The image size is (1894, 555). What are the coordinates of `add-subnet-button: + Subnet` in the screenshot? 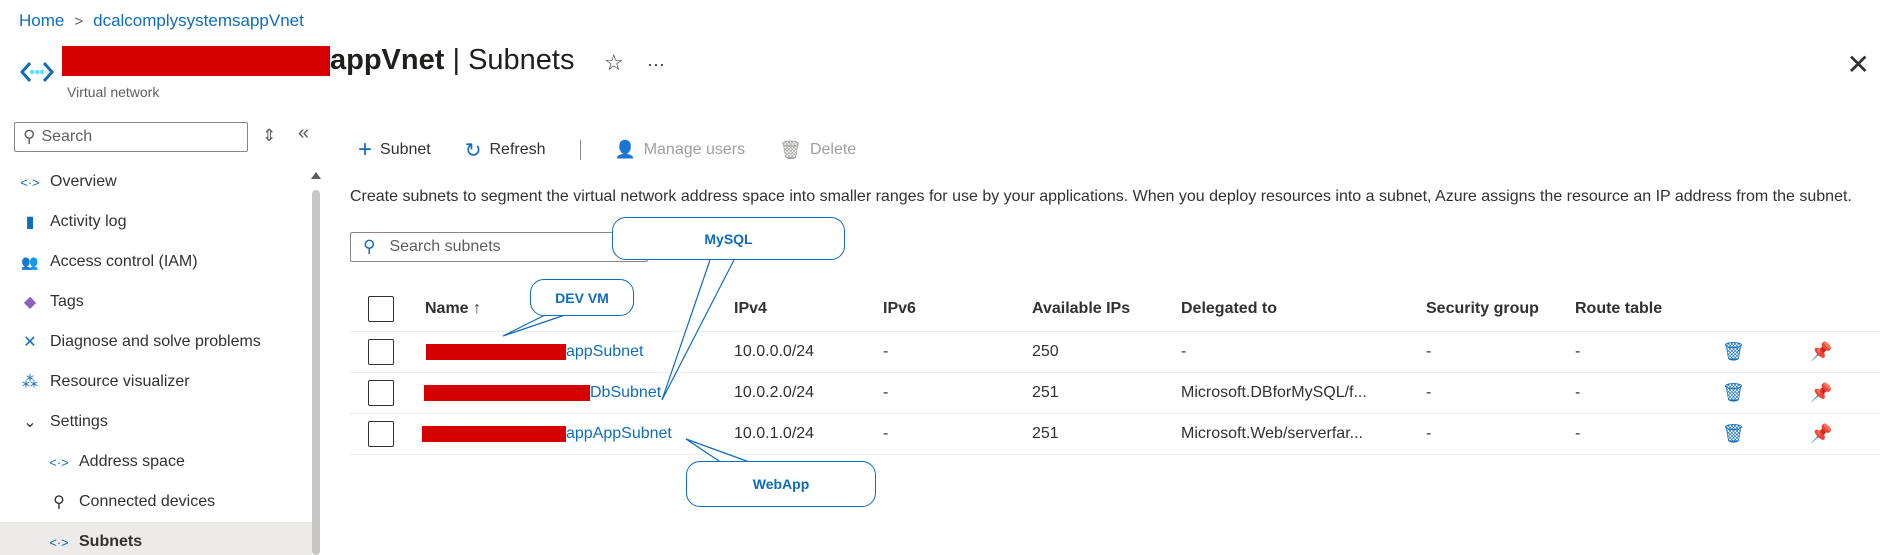 It's located at (394, 150).